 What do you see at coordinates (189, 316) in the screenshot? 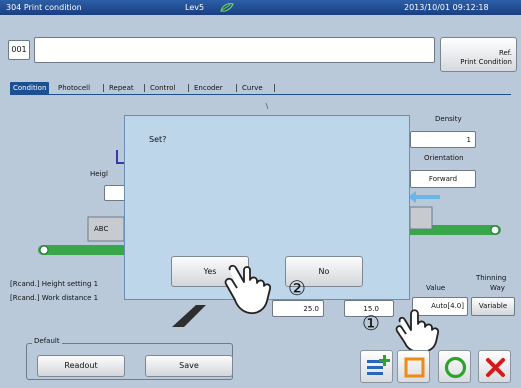
I see `print-head-shape` at bounding box center [189, 316].